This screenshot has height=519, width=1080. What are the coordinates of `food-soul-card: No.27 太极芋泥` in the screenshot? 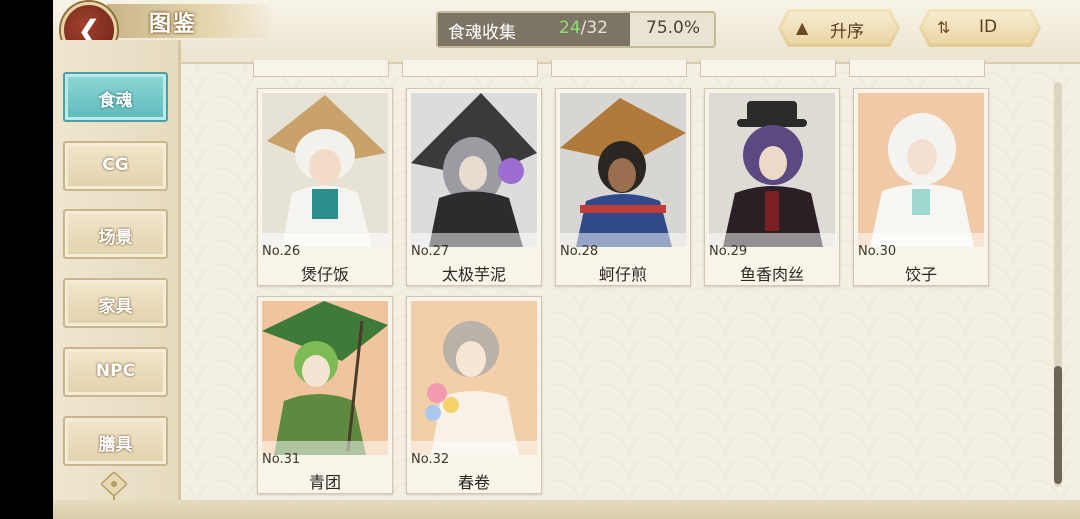 It's located at (474, 187).